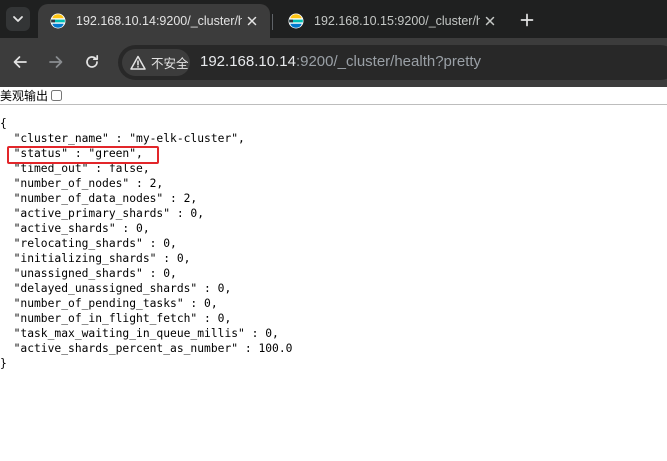  Describe the element at coordinates (99, 198) in the screenshot. I see `json-line: "number_of_data_nodes" : 2,` at that location.